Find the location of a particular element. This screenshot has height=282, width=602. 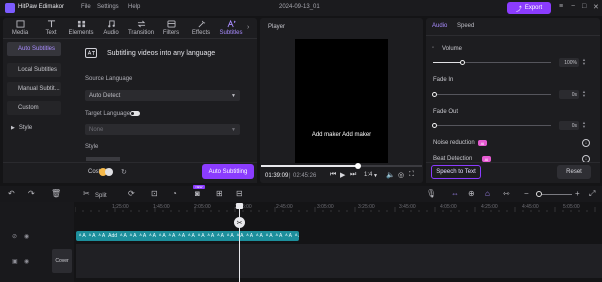

sidebar-item-auto-subtitles: Auto Subtitles is located at coordinates (34, 49).